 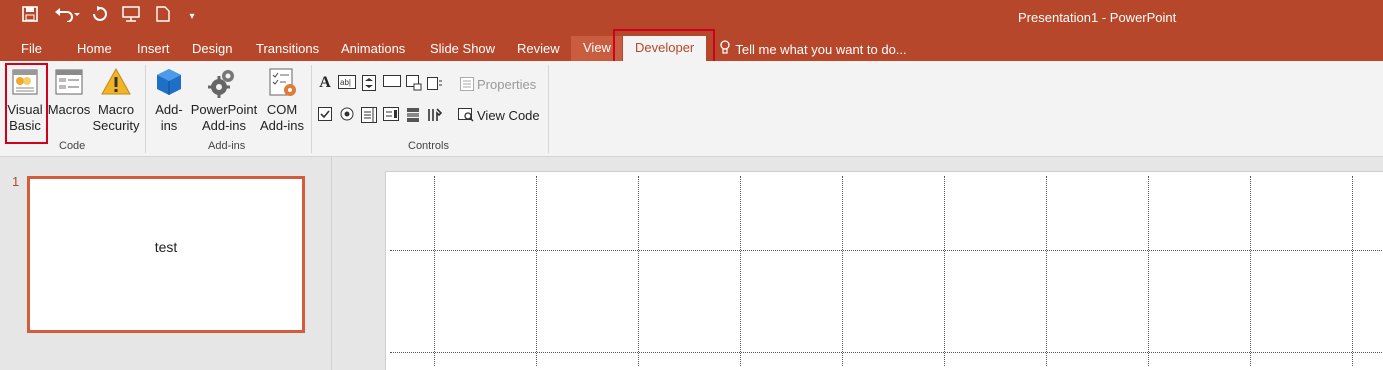 I want to click on redo-icon, so click(x=100, y=17).